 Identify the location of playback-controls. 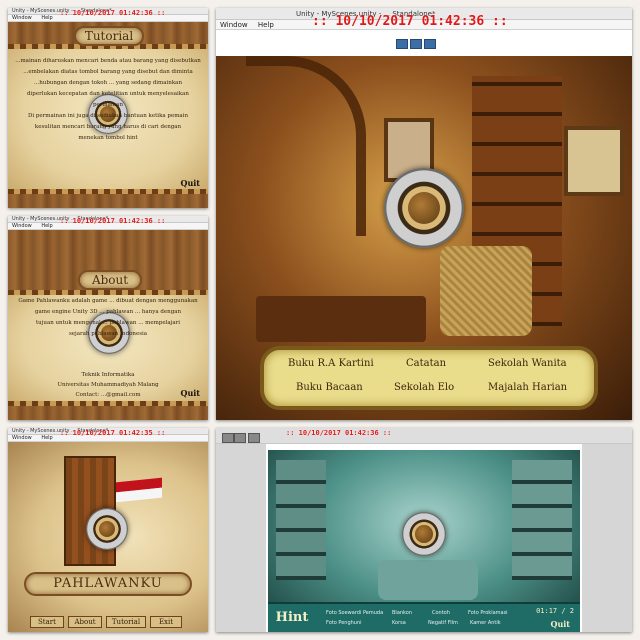
(417, 41).